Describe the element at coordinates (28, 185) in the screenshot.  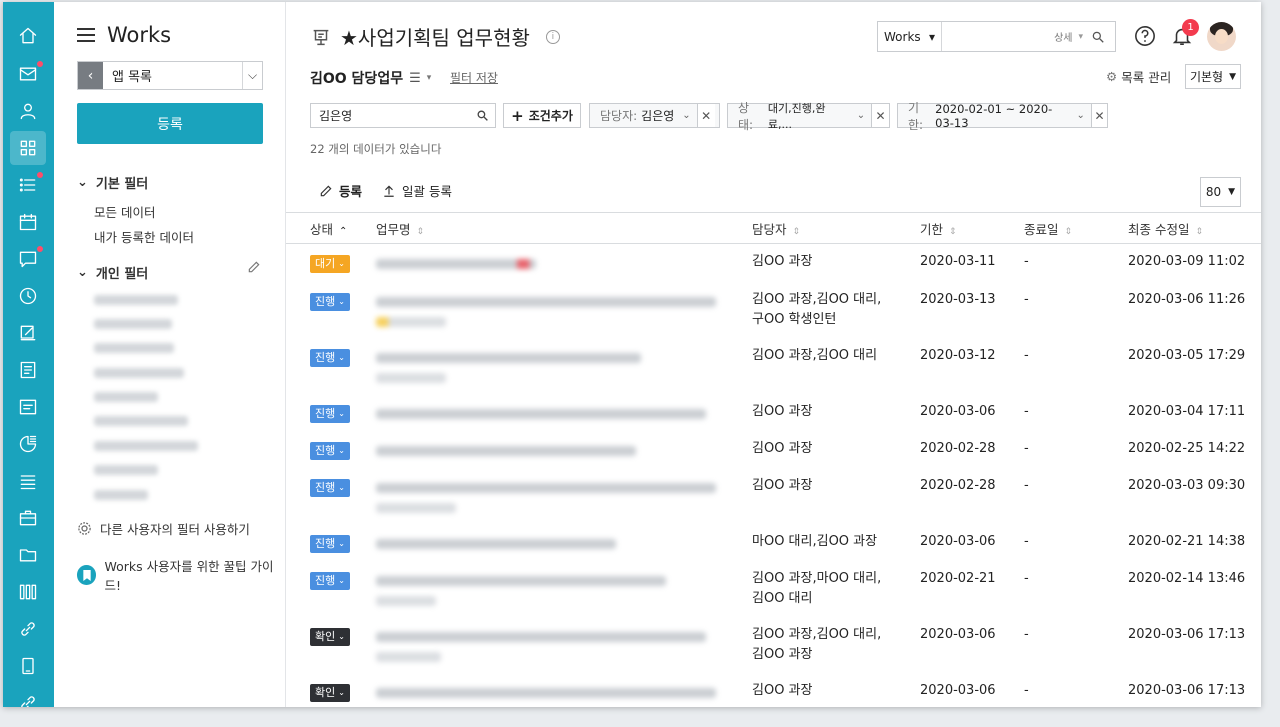
I see `list-icon` at that location.